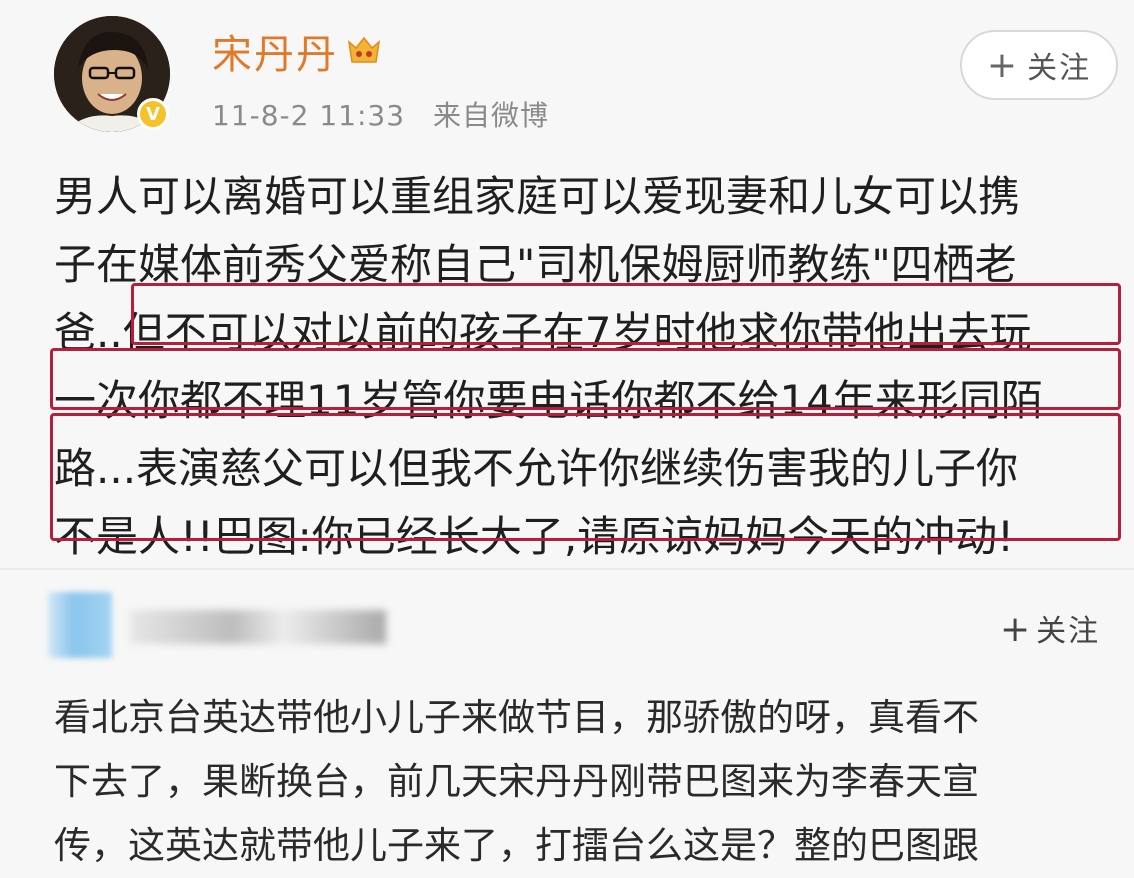 The image size is (1134, 878). Describe the element at coordinates (153, 114) in the screenshot. I see `verified-badge-icon: V` at that location.